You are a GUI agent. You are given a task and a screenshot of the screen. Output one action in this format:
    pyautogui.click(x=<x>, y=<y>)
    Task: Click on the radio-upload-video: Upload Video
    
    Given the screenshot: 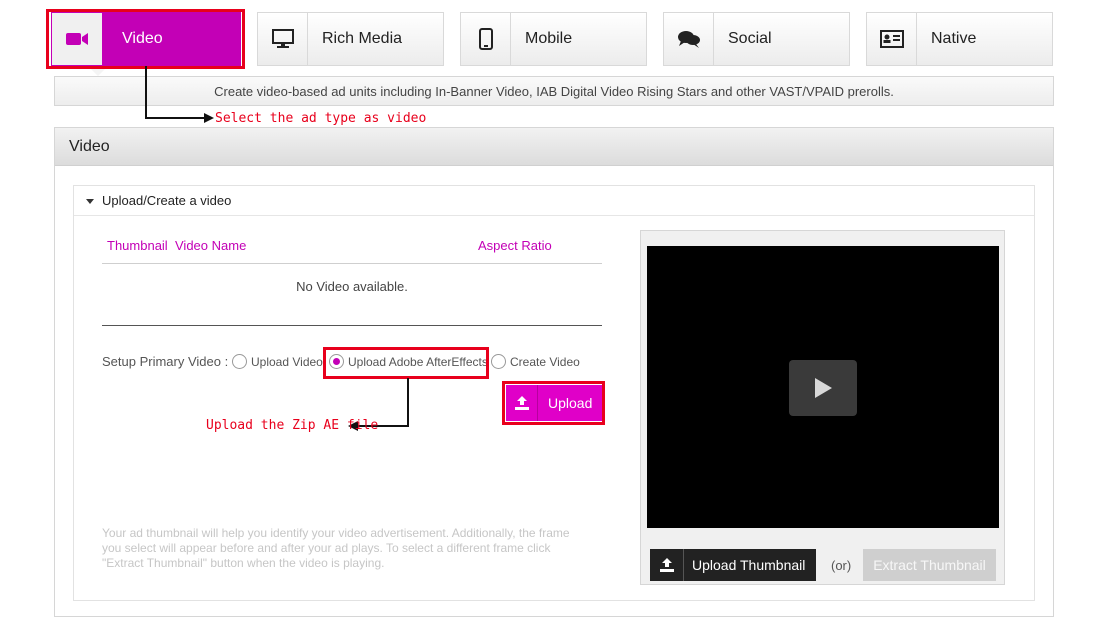 What is the action you would take?
    pyautogui.click(x=277, y=361)
    